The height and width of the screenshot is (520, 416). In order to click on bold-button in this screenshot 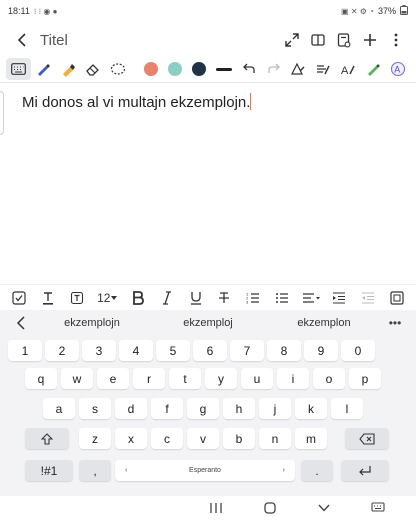, I will do `click(138, 298)`.